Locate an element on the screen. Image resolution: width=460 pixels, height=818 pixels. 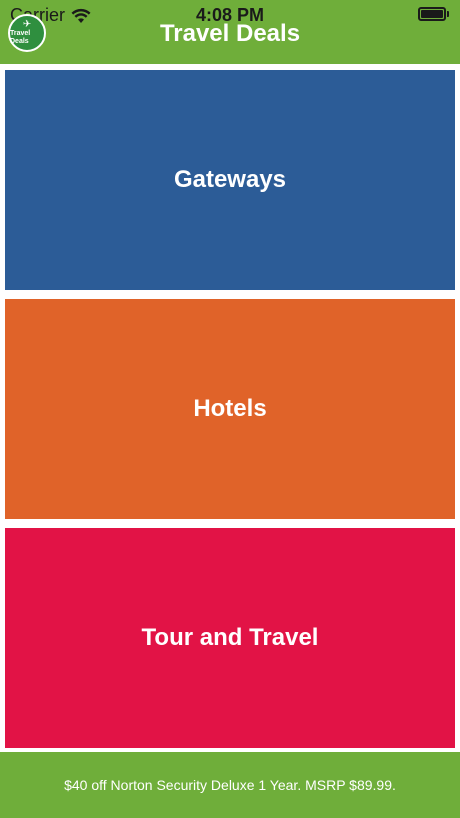
battery-fill is located at coordinates (432, 14).